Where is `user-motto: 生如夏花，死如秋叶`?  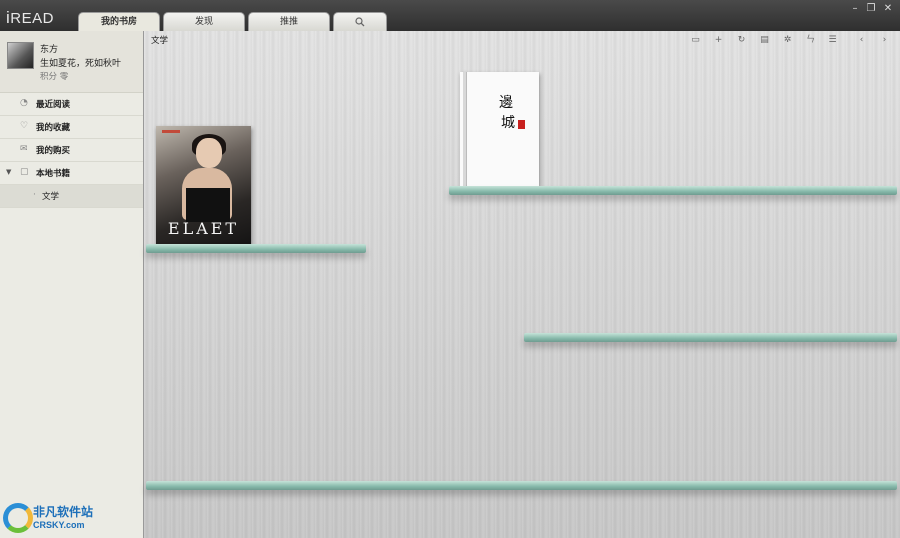
user-motto: 生如夏花，死如秋叶 is located at coordinates (81, 64).